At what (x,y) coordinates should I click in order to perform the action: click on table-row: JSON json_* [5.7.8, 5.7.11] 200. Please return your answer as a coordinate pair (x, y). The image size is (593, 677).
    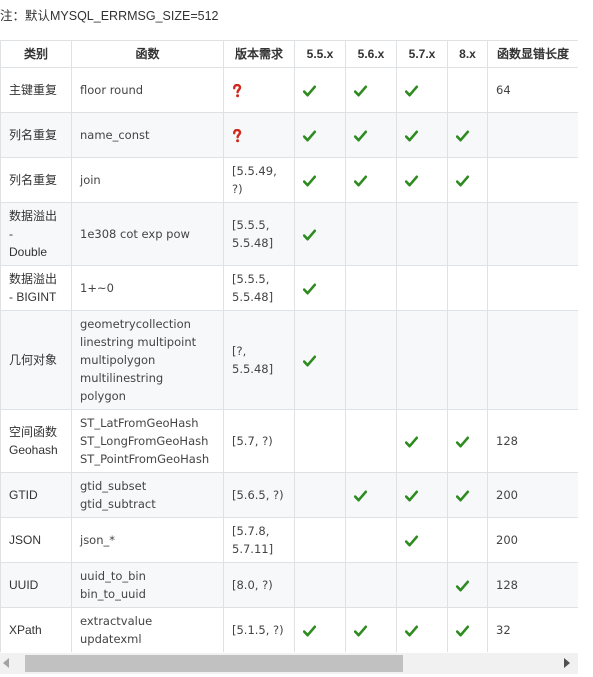
    Looking at the image, I should click on (289, 540).